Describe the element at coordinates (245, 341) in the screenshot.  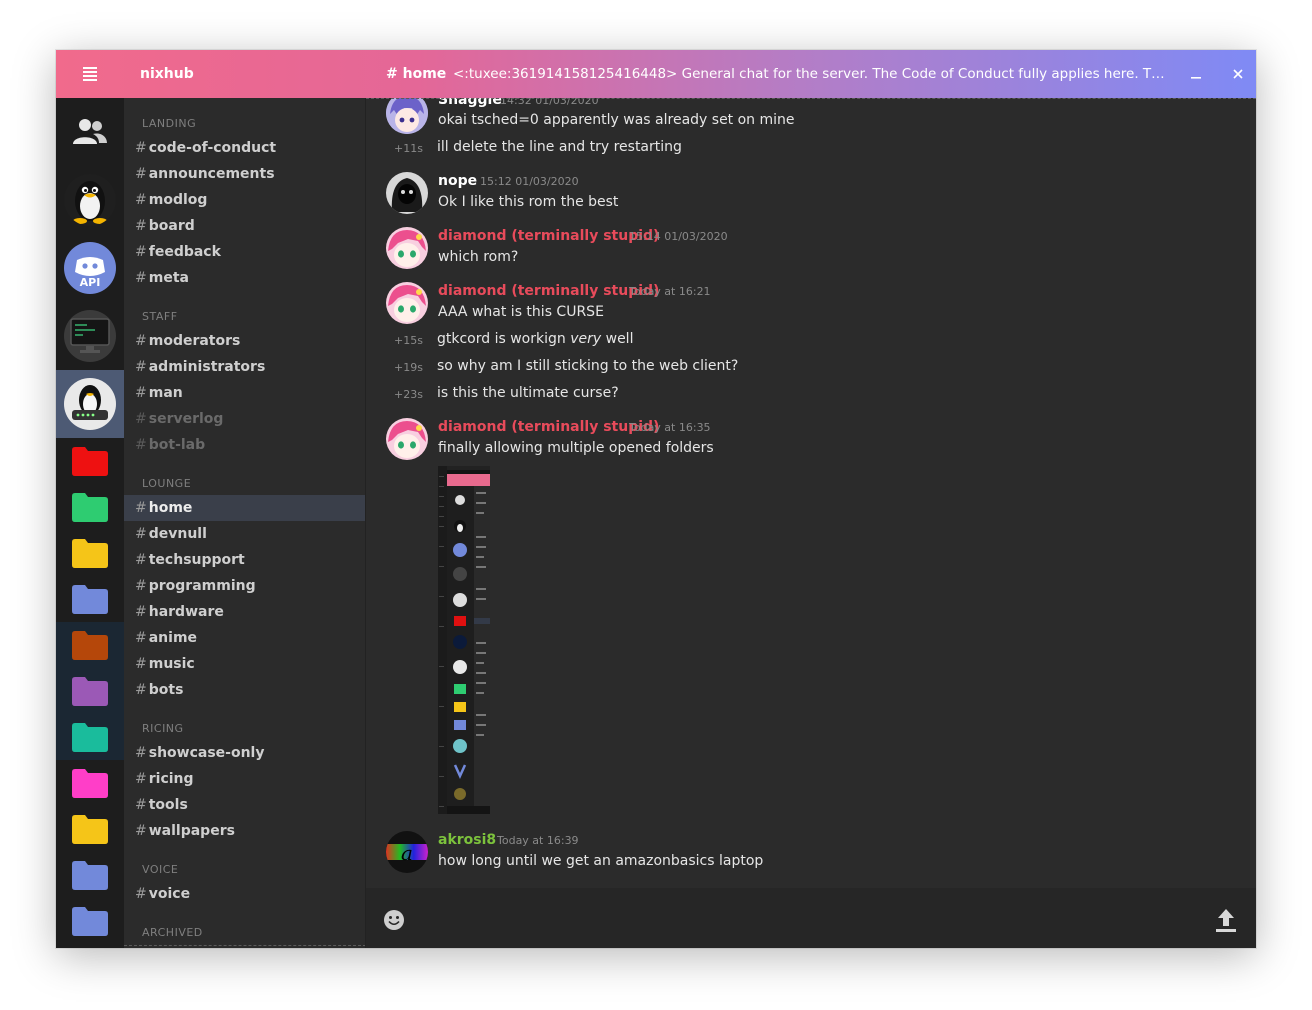
I see `channel-moderators: # moderators` at that location.